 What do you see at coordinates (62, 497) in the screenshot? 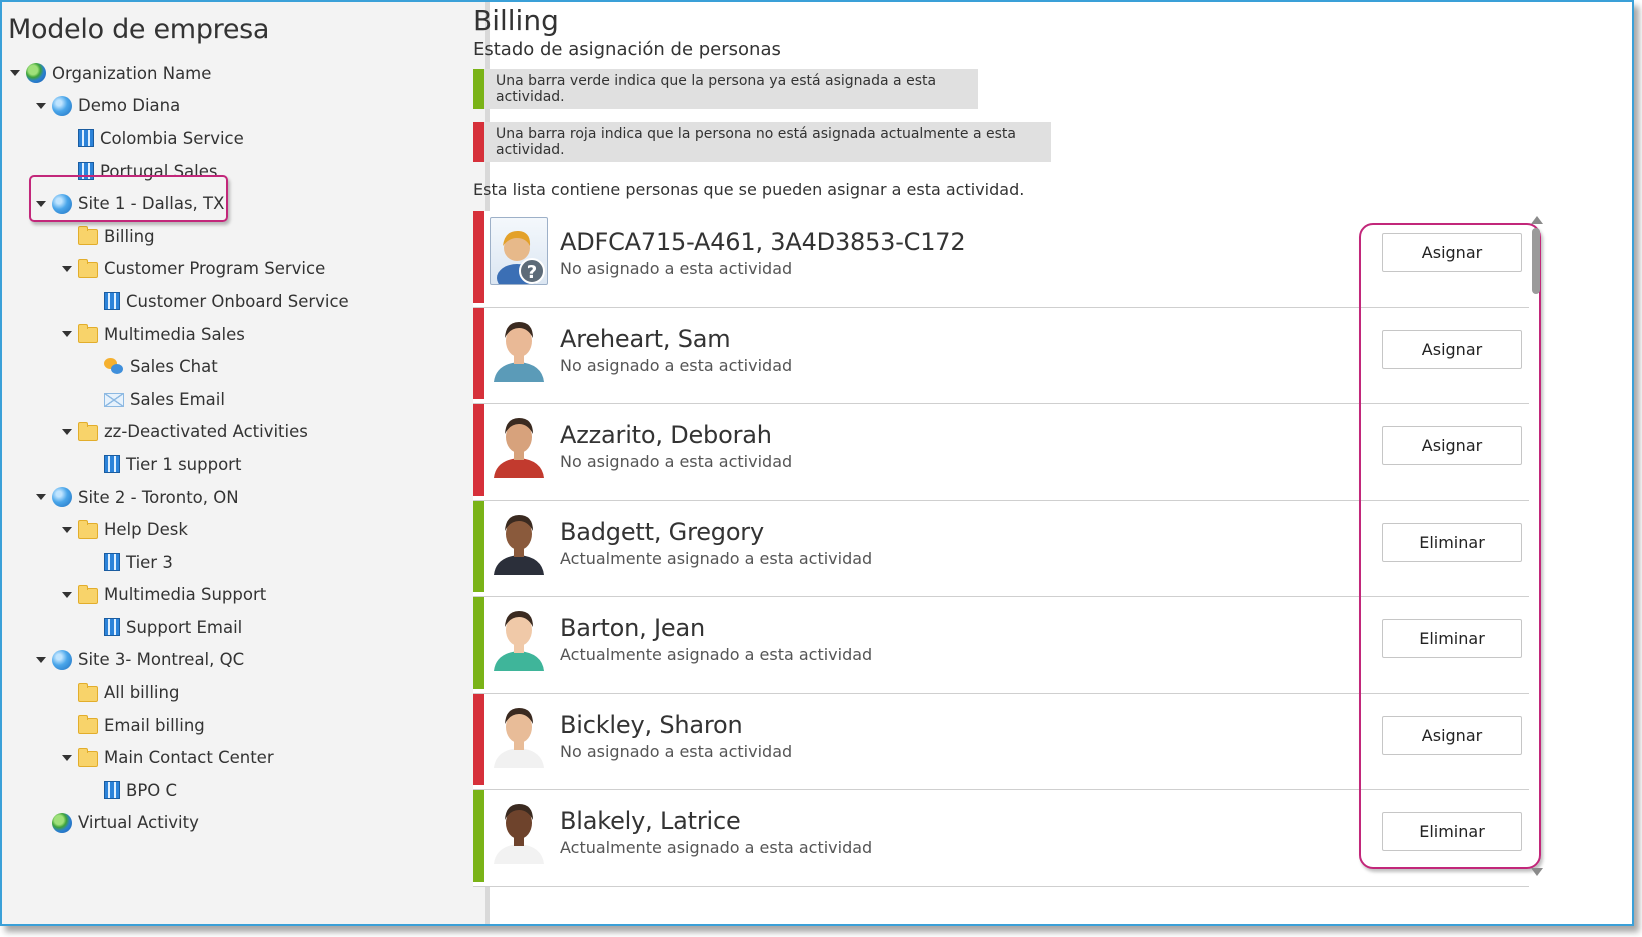
I see `globe-icon` at bounding box center [62, 497].